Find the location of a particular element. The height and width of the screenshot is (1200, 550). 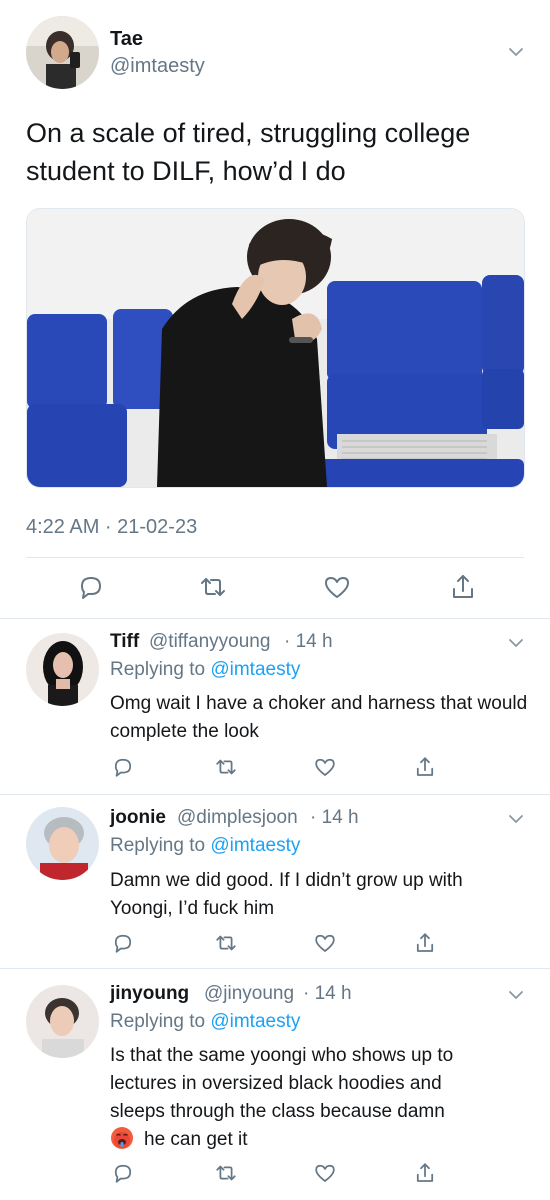

reply-author-name: Tiff is located at coordinates (124, 642).